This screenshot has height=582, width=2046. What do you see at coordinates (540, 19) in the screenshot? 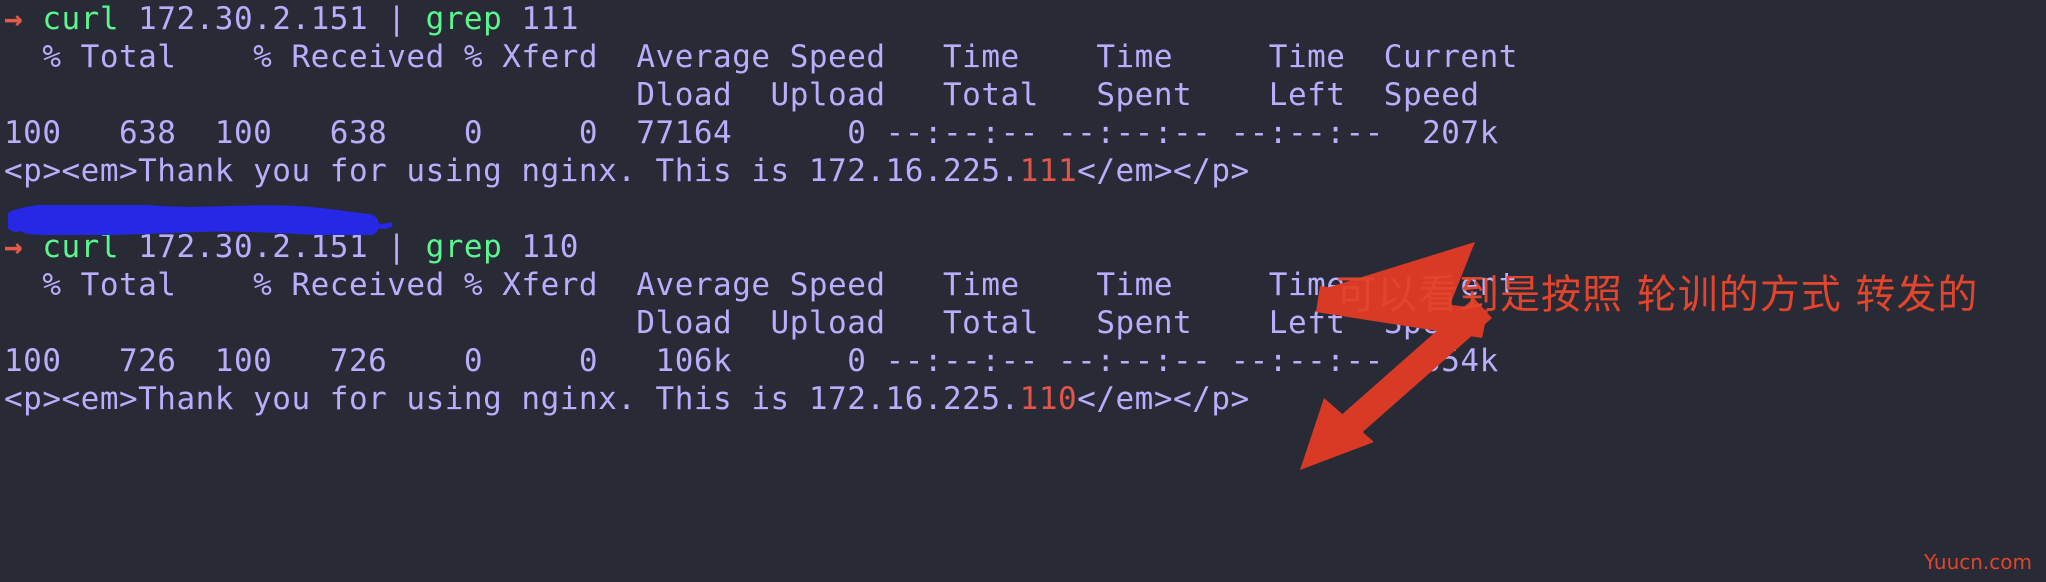
I see `command-arg-pattern: 111` at bounding box center [540, 19].